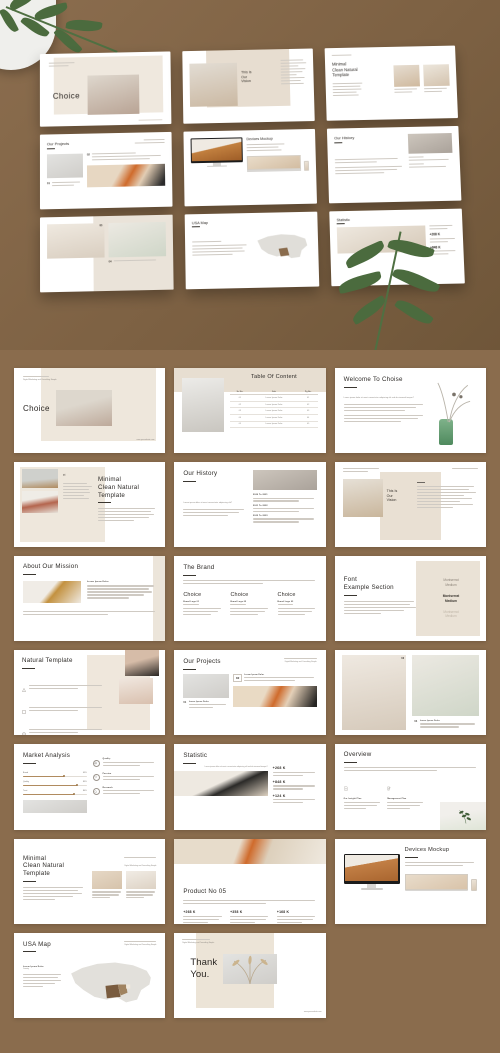 The height and width of the screenshot is (1053, 500). I want to click on mission-title: About Our Mission, so click(51, 567).